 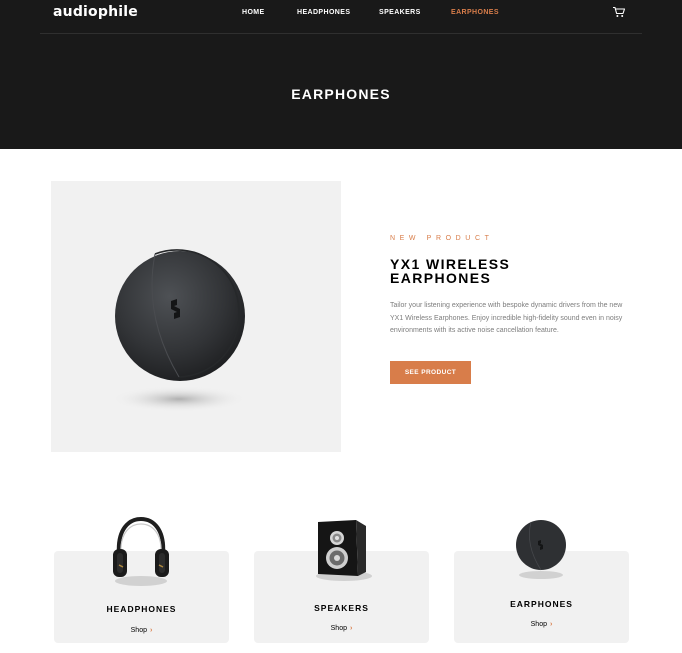 I want to click on headphones-image, so click(x=141, y=551).